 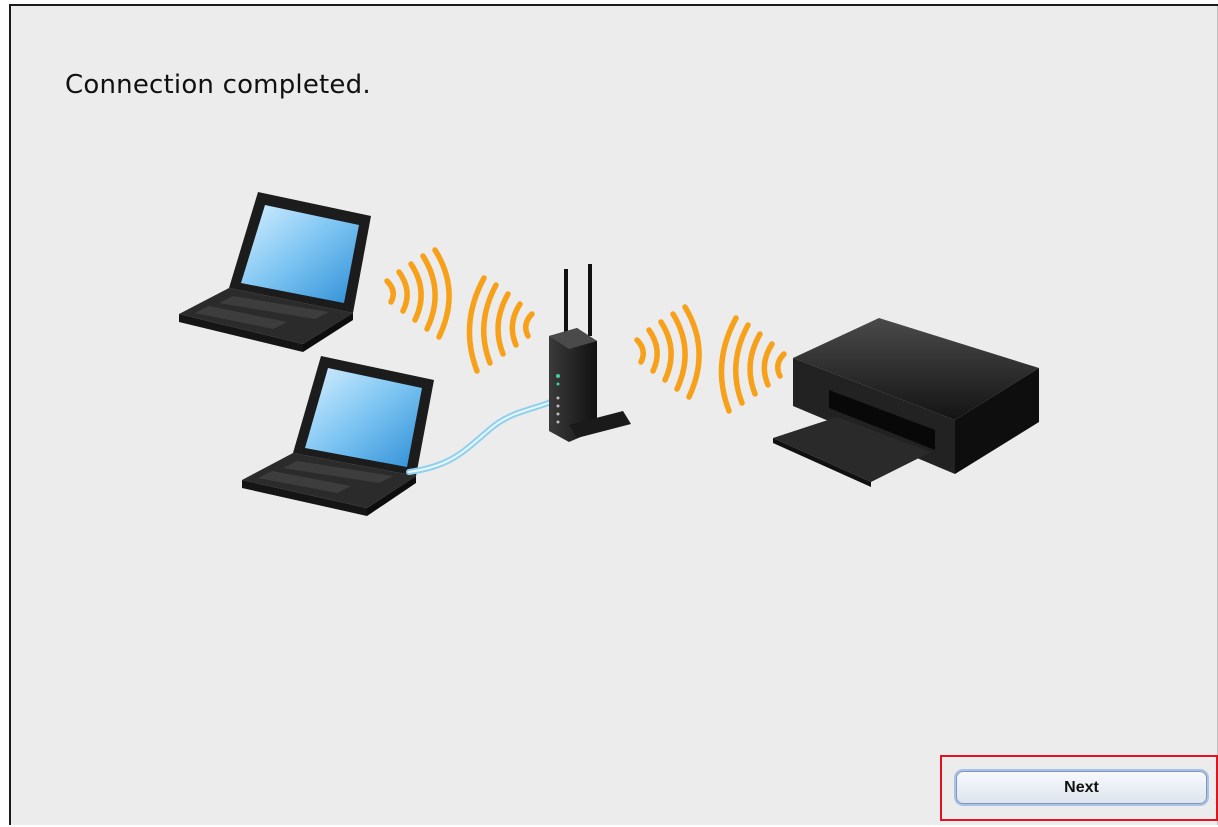 I want to click on wireless-router-icon, so click(x=590, y=353).